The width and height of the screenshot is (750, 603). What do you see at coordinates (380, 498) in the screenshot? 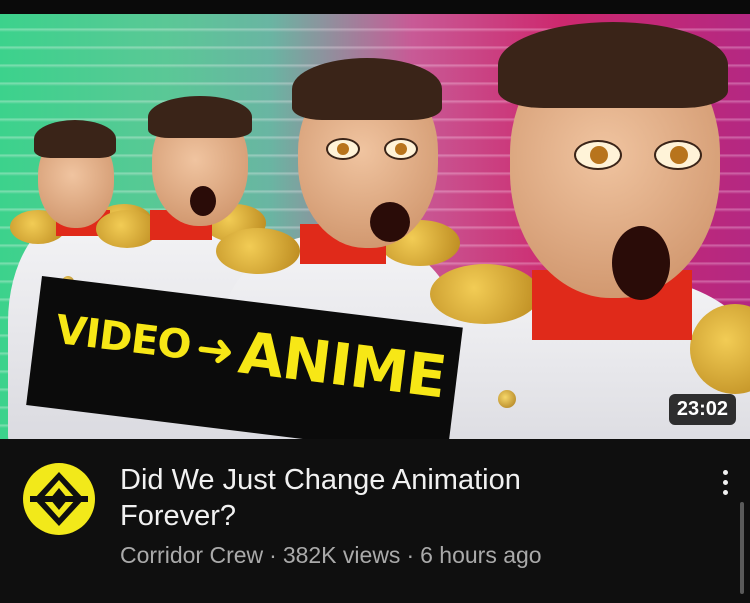
I see `video-title: Did We Just Change Animation Forever?` at bounding box center [380, 498].